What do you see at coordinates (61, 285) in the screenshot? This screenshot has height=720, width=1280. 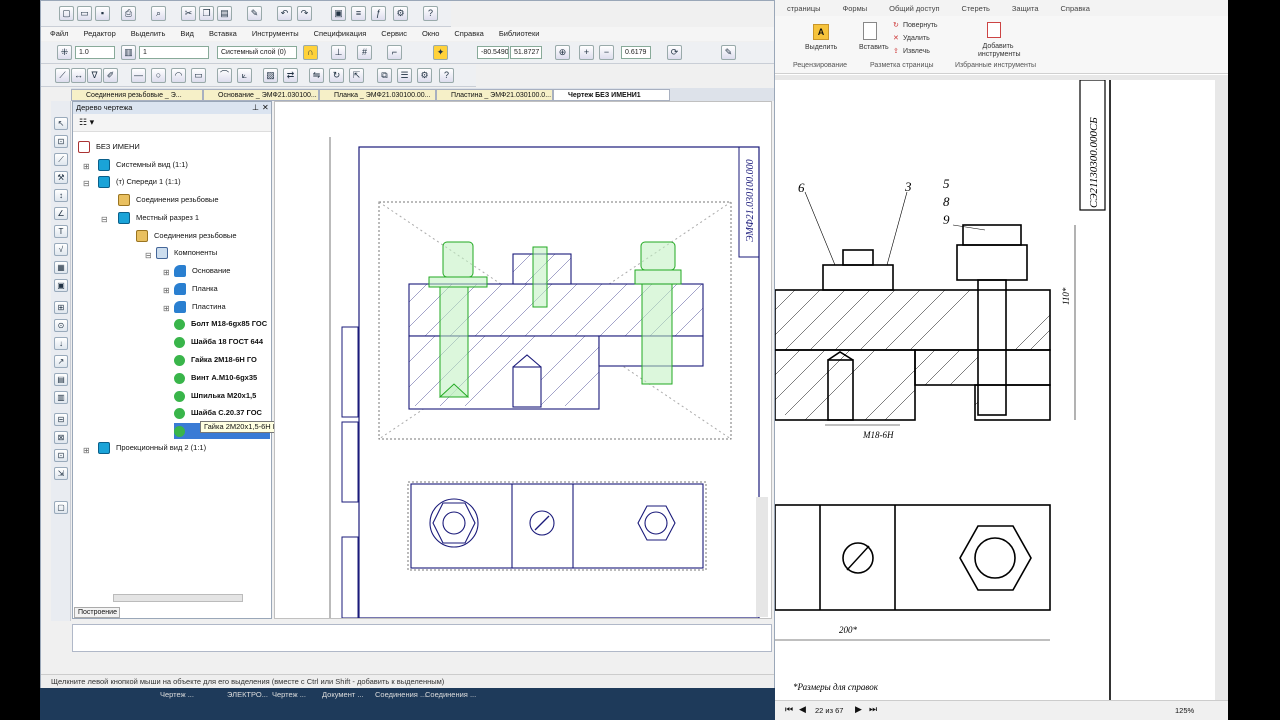 I see `view-tool-icon: ▣` at bounding box center [61, 285].